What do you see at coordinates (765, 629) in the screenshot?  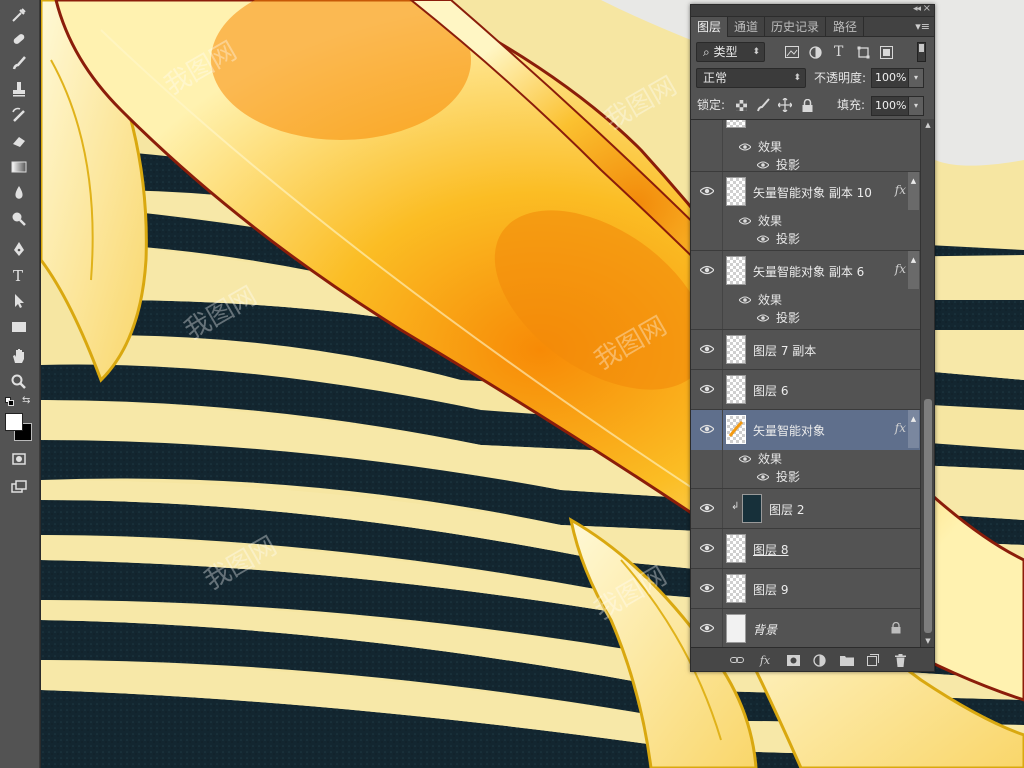 I see `layer-name: 背景` at bounding box center [765, 629].